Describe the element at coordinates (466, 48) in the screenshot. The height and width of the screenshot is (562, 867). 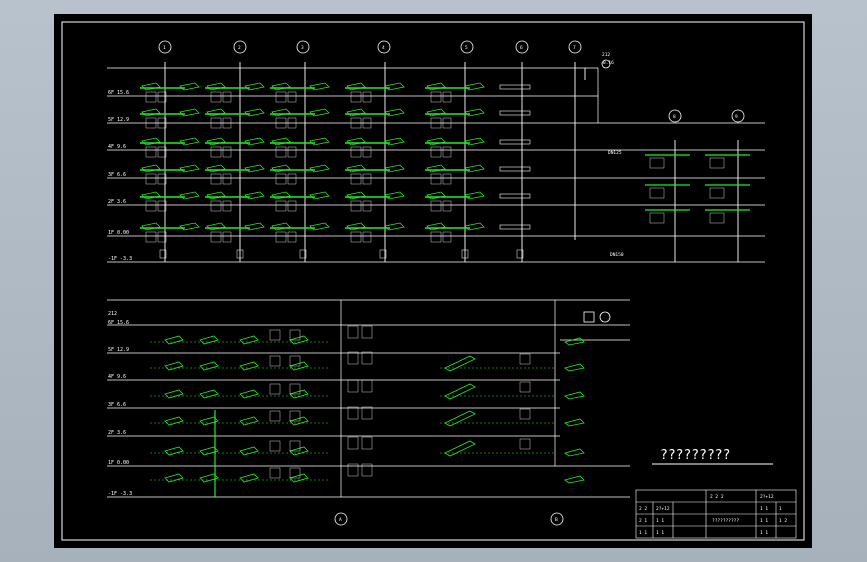
I see `axis-bubble-label: 5` at that location.